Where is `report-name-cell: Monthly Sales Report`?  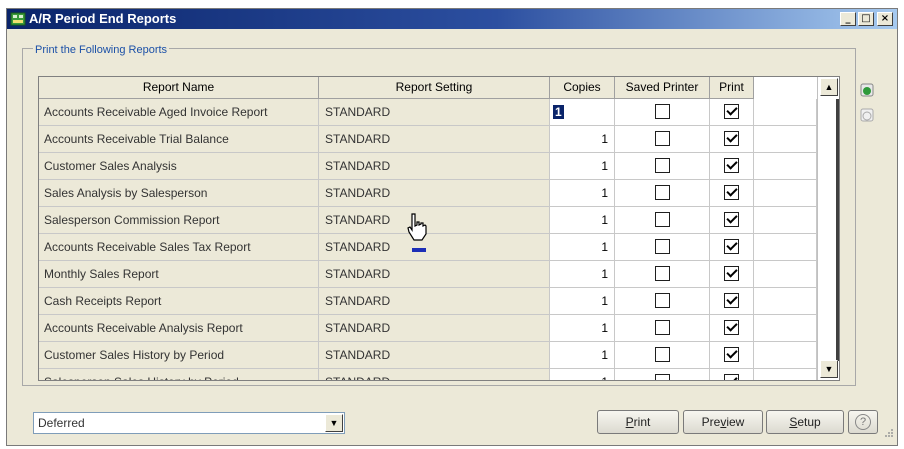
report-name-cell: Monthly Sales Report is located at coordinates (179, 274).